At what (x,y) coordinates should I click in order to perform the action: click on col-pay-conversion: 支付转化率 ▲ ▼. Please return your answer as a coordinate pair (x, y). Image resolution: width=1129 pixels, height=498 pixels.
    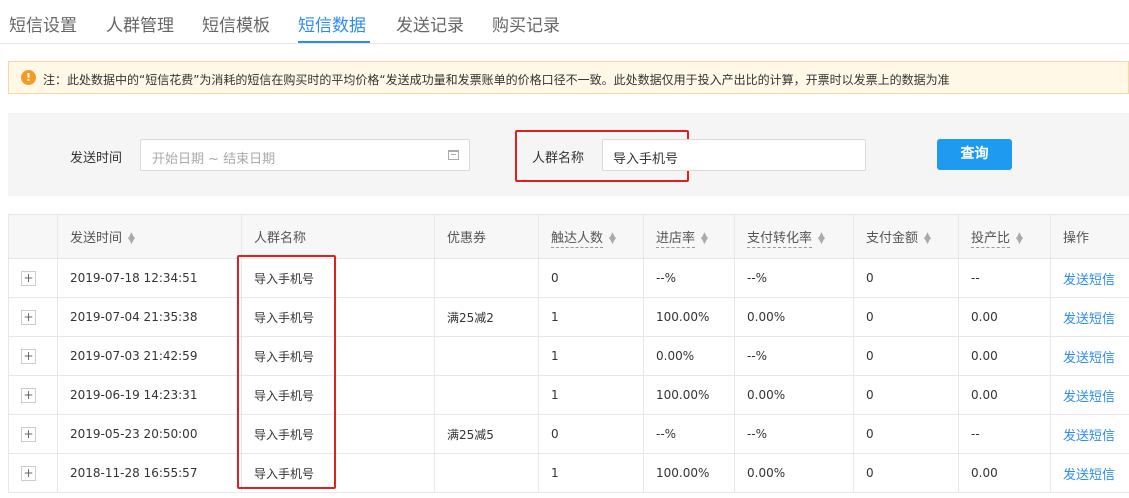
    Looking at the image, I should click on (794, 236).